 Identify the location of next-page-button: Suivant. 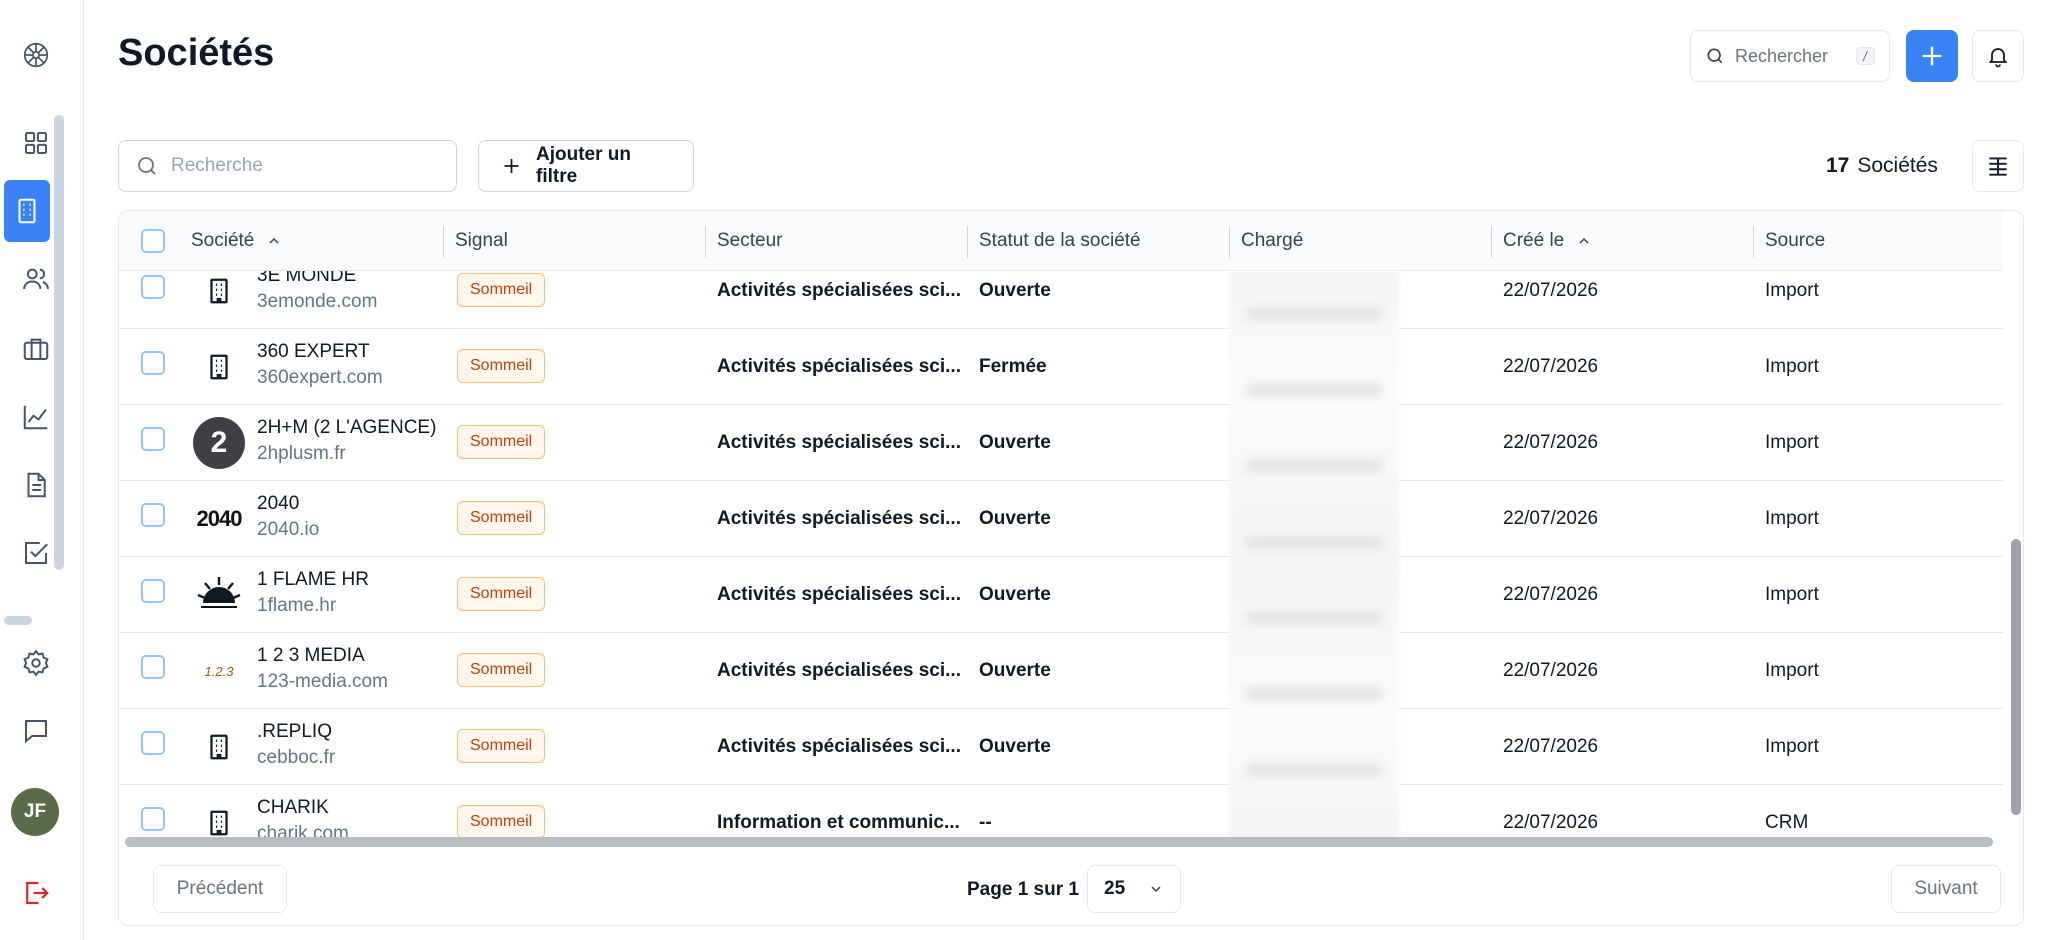
(1946, 889).